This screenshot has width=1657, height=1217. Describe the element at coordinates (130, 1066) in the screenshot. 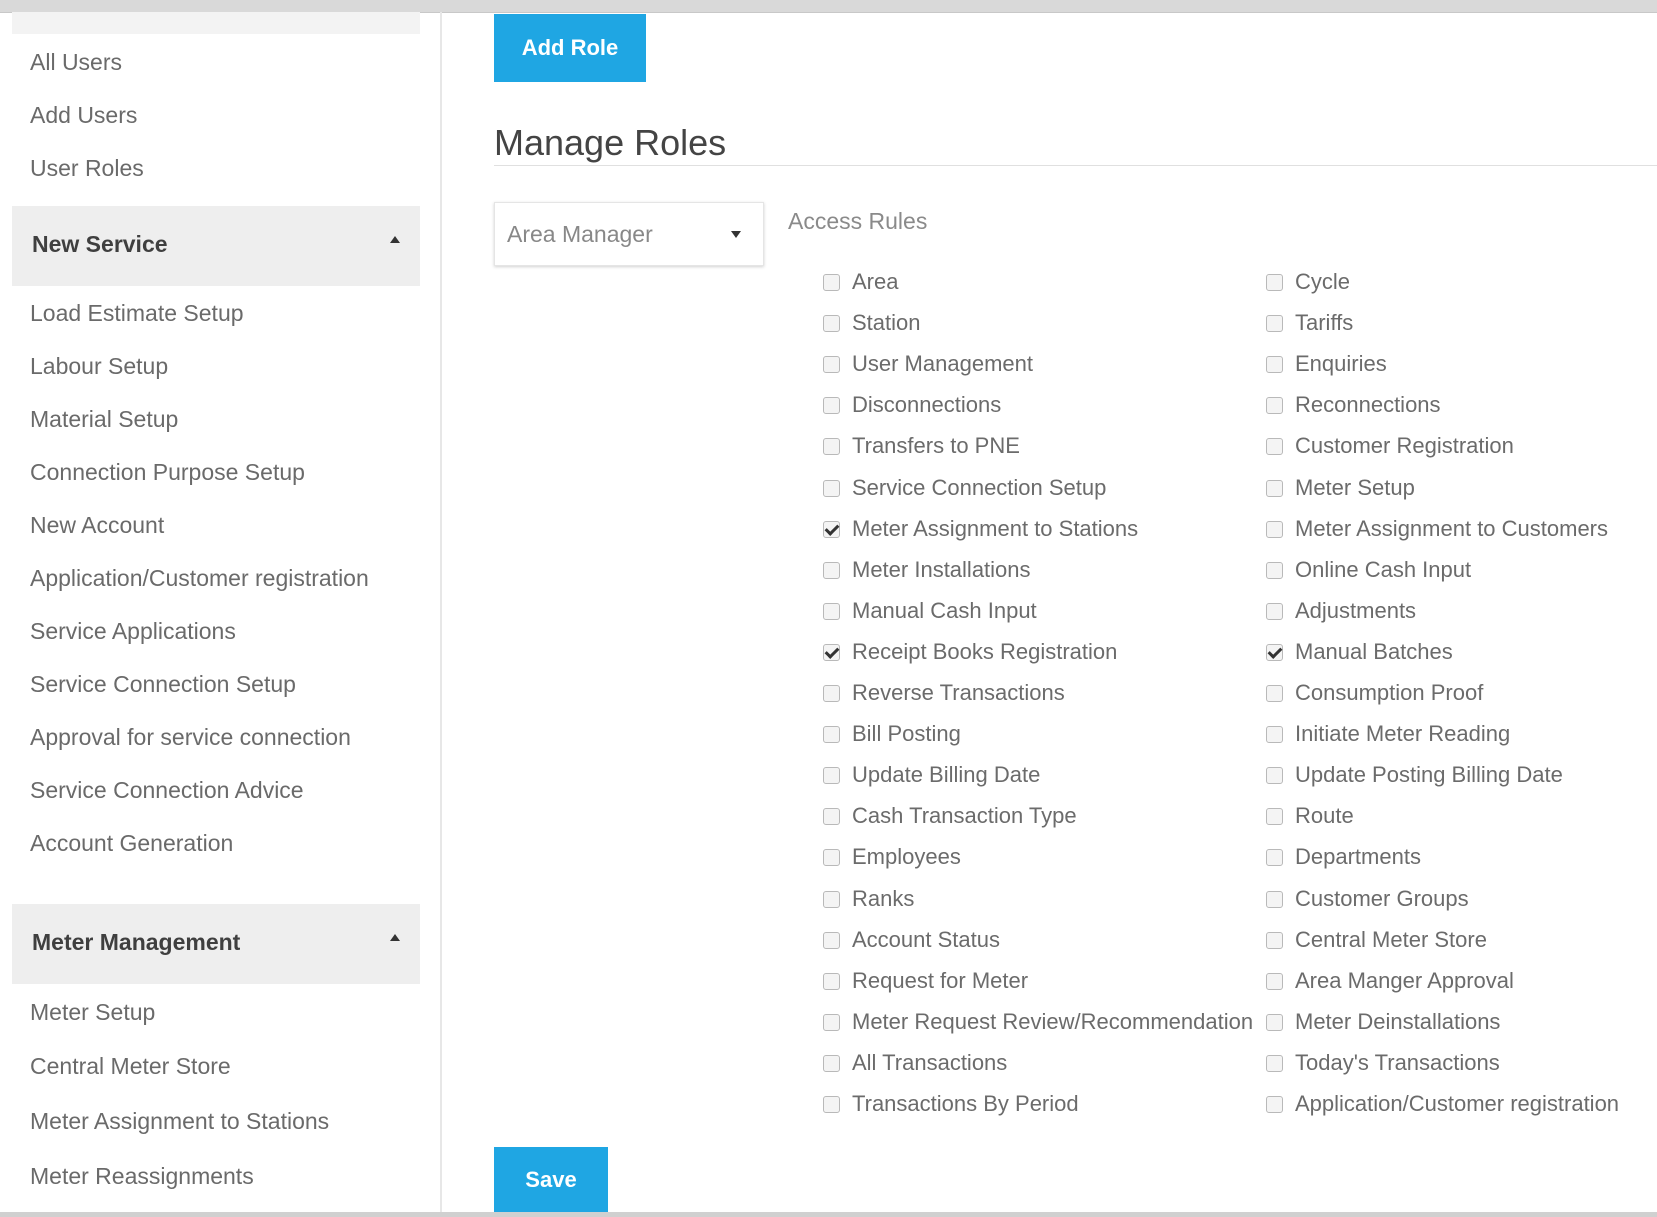

I see `sidebar-item-central-meter-store: Central Meter Store` at that location.